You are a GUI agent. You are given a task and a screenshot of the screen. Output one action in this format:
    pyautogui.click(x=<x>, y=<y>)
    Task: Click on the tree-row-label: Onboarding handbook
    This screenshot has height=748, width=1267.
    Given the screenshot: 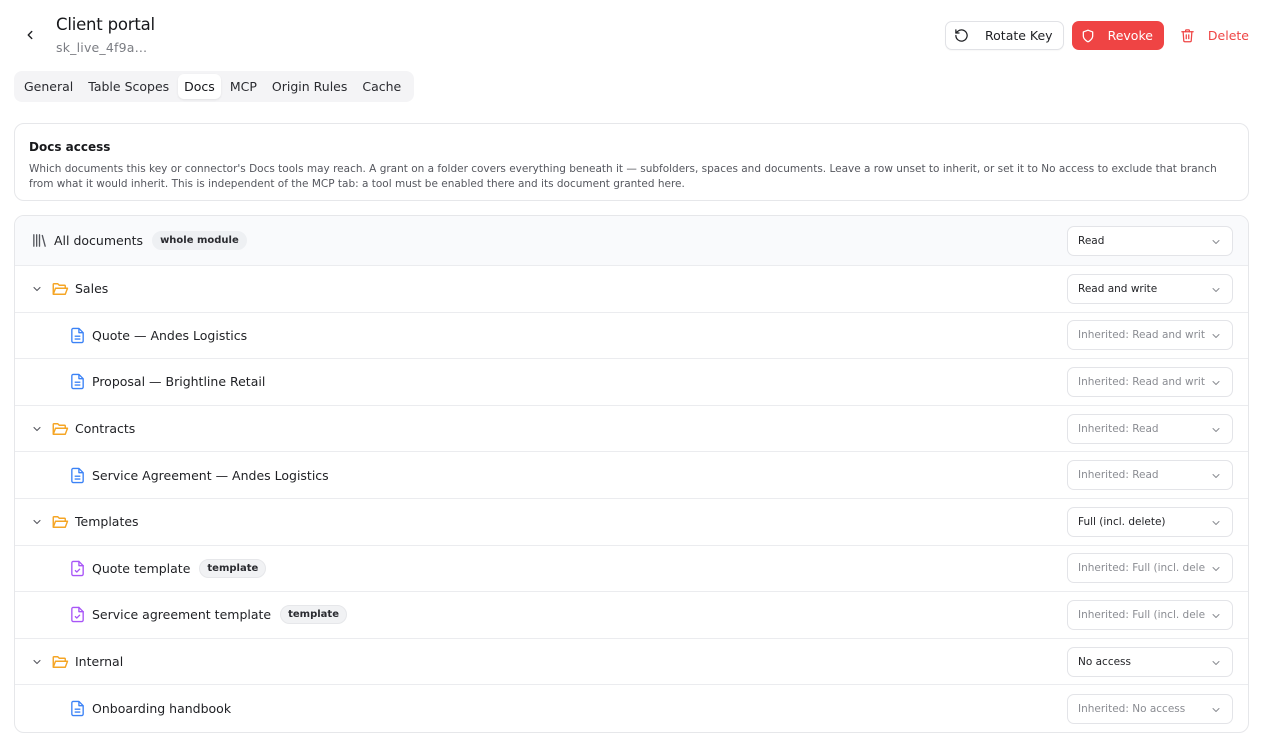 What is the action you would take?
    pyautogui.click(x=162, y=709)
    